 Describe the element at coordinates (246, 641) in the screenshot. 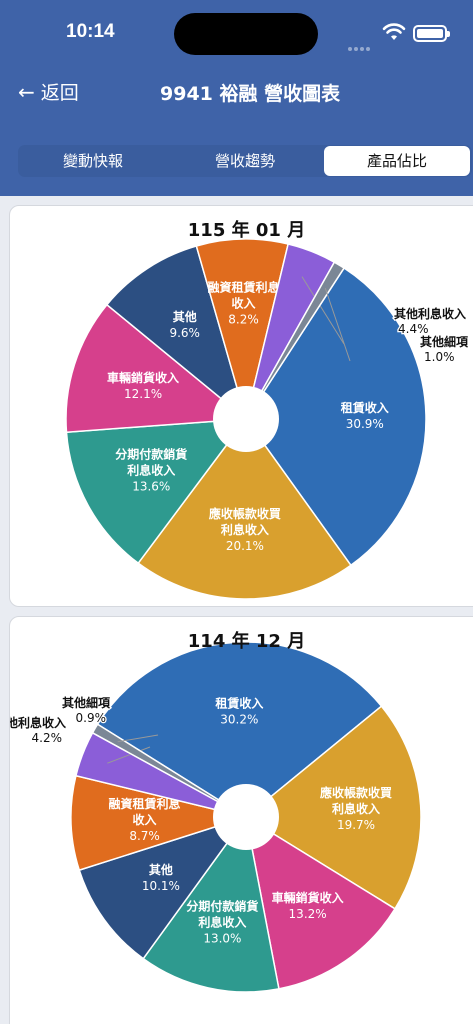

I see `chart-title-previous: 114 年 12 月` at that location.